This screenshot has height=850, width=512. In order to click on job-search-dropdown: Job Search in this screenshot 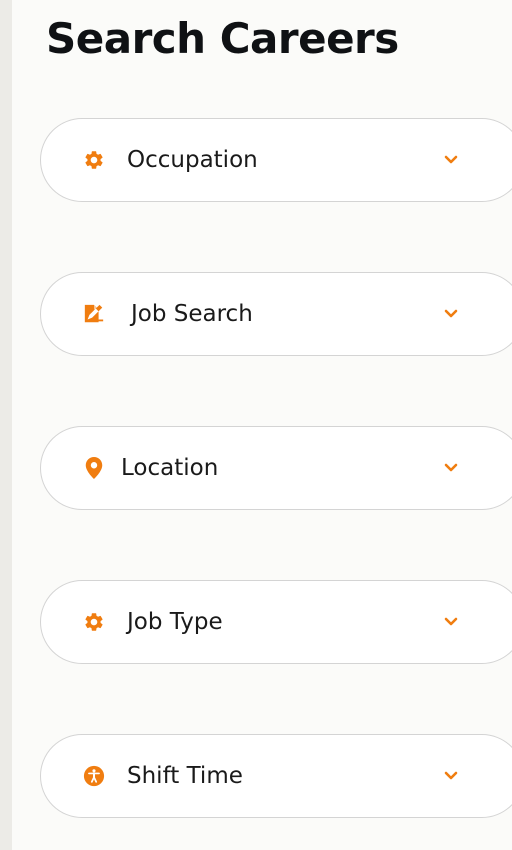, I will do `click(276, 314)`.